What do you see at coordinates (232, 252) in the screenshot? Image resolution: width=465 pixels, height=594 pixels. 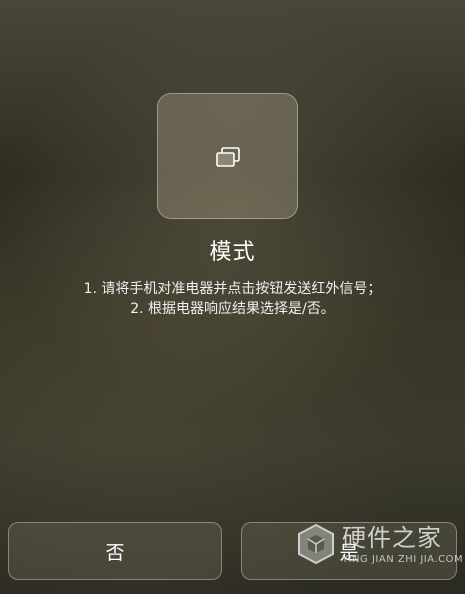 I see `mode-title: 模式` at bounding box center [232, 252].